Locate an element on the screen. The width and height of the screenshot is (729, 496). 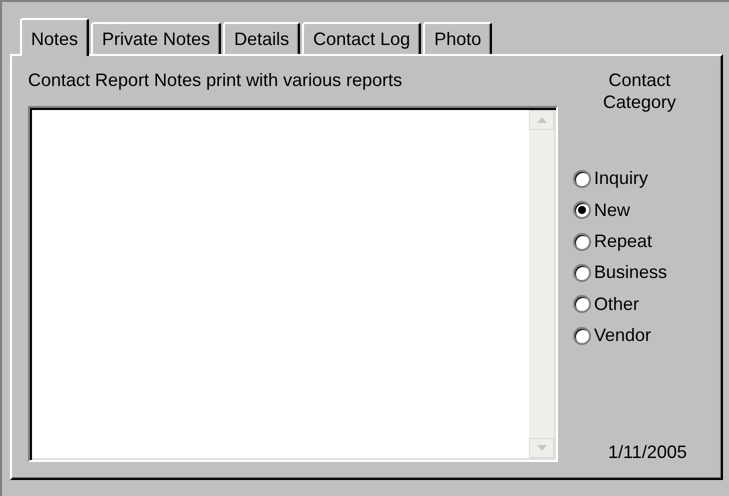
category-radio: Inquiry is located at coordinates (620, 179).